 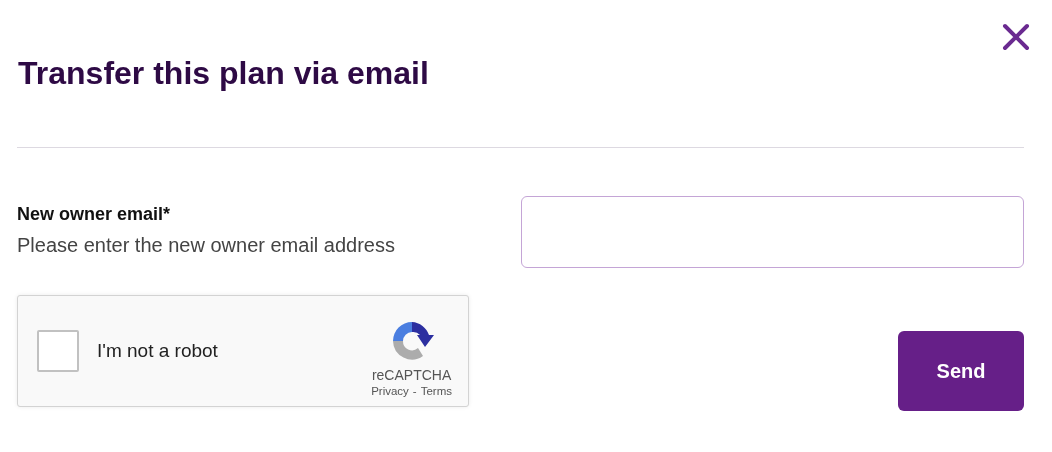 I want to click on captcha-brand: reCAPTCHA, so click(x=411, y=375).